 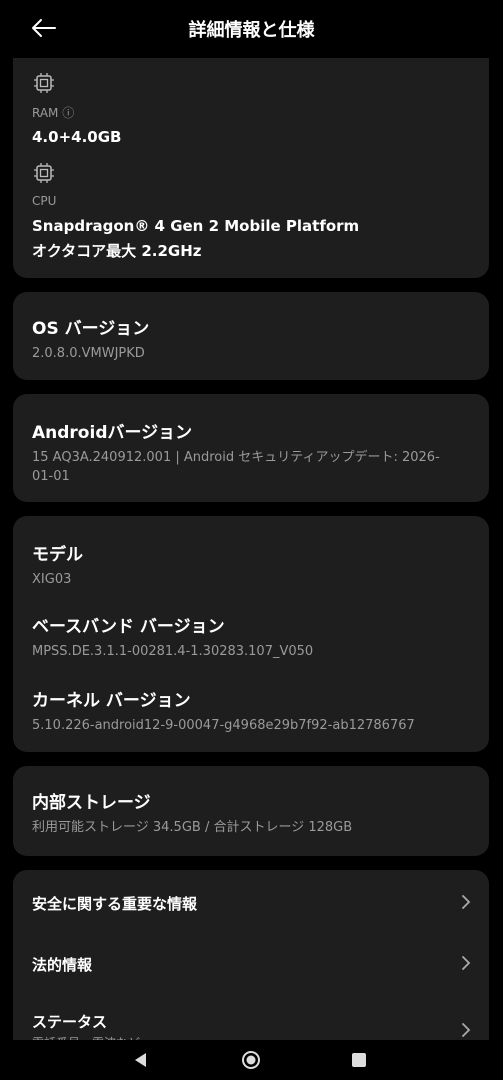 What do you see at coordinates (57, 555) in the screenshot?
I see `model-title: モデル` at bounding box center [57, 555].